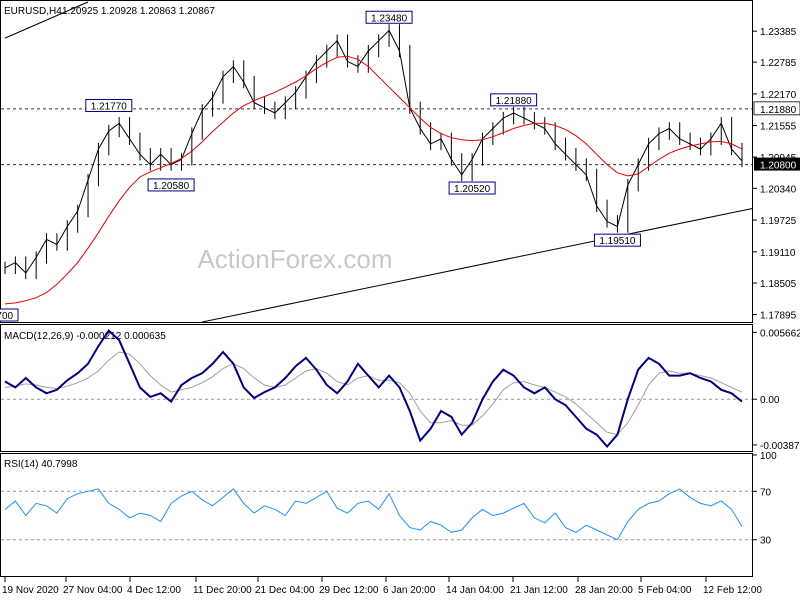 This screenshot has height=600, width=800. Describe the element at coordinates (472, 189) in the screenshot. I see `price-label: 1.20520` at that location.